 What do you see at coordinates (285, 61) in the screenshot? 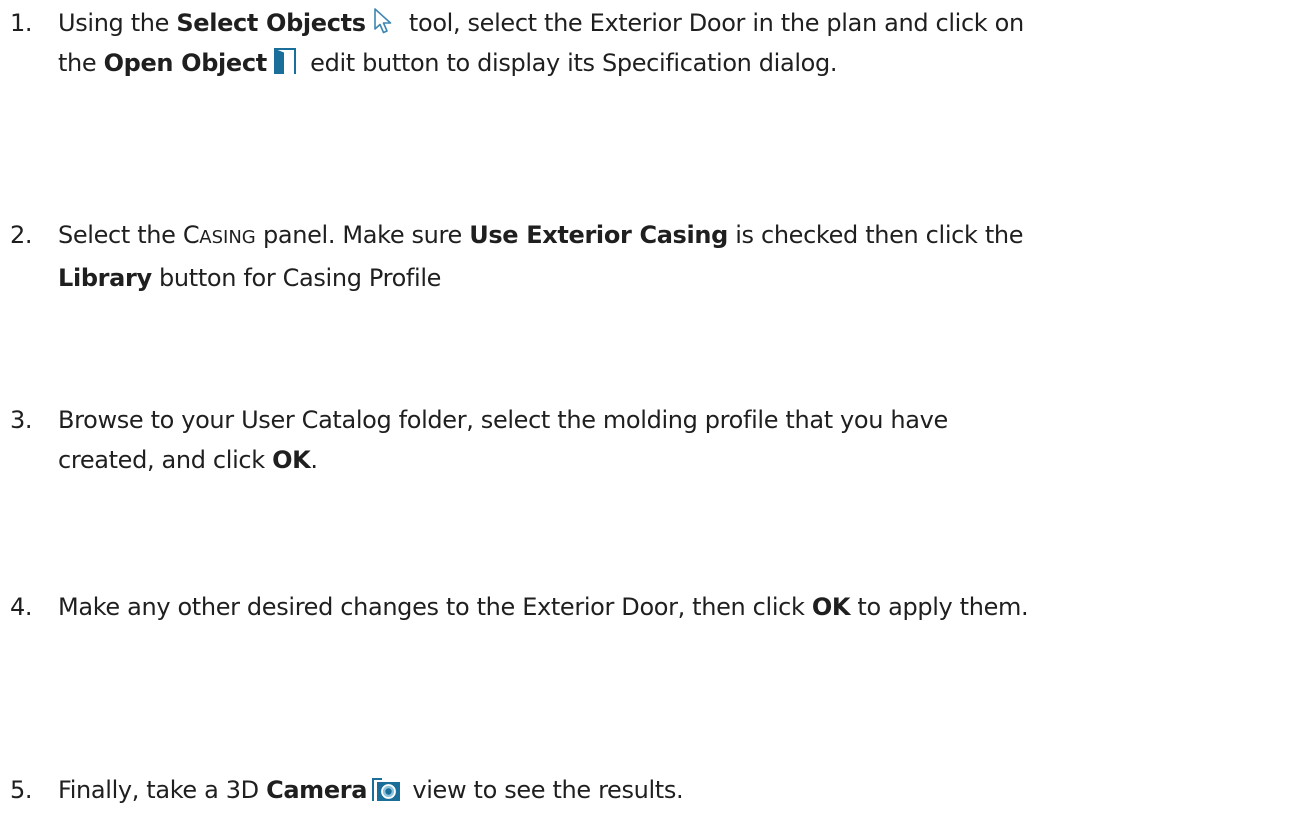
I see `open-object-door-icon` at bounding box center [285, 61].